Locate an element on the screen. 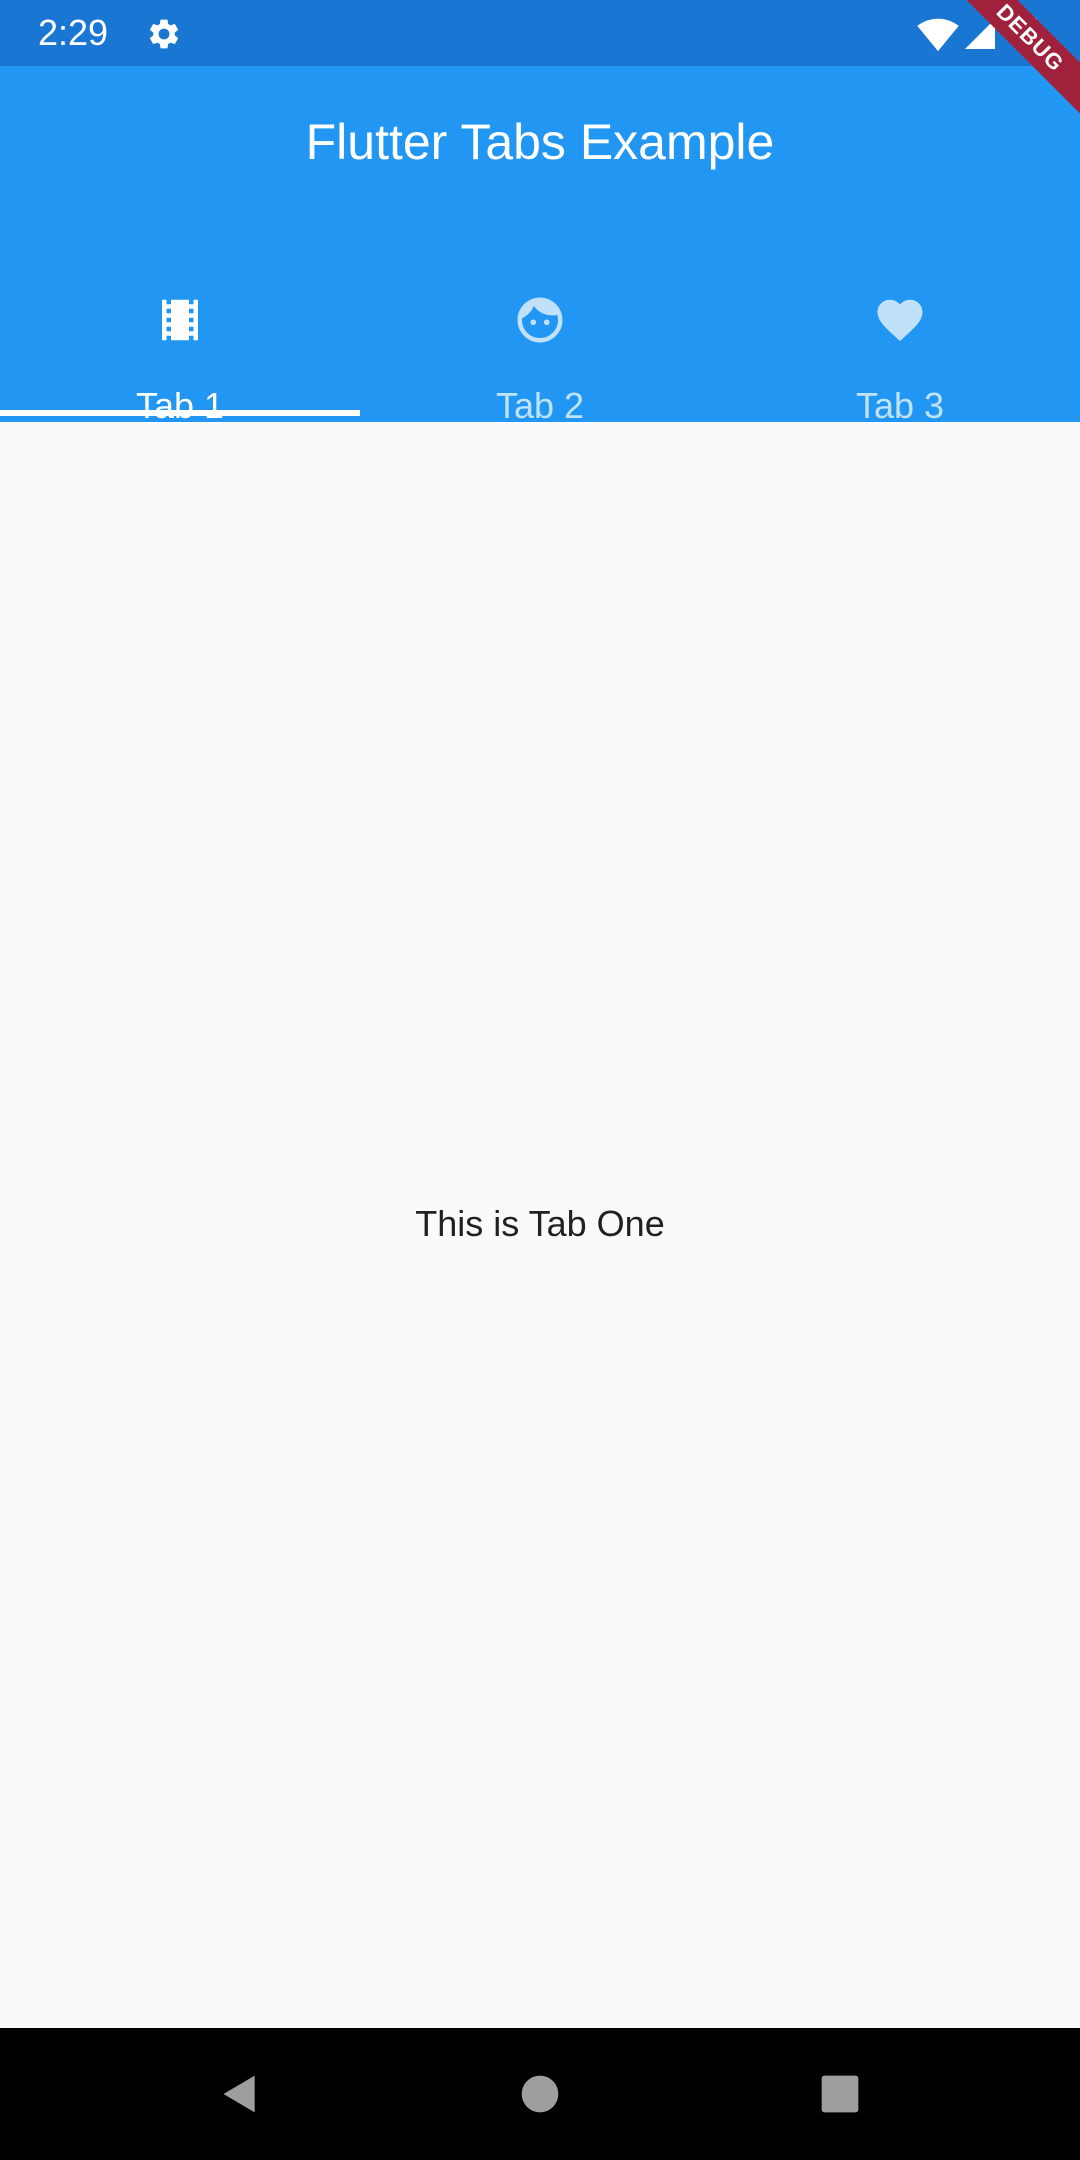  navigation-bar is located at coordinates (540, 2094).